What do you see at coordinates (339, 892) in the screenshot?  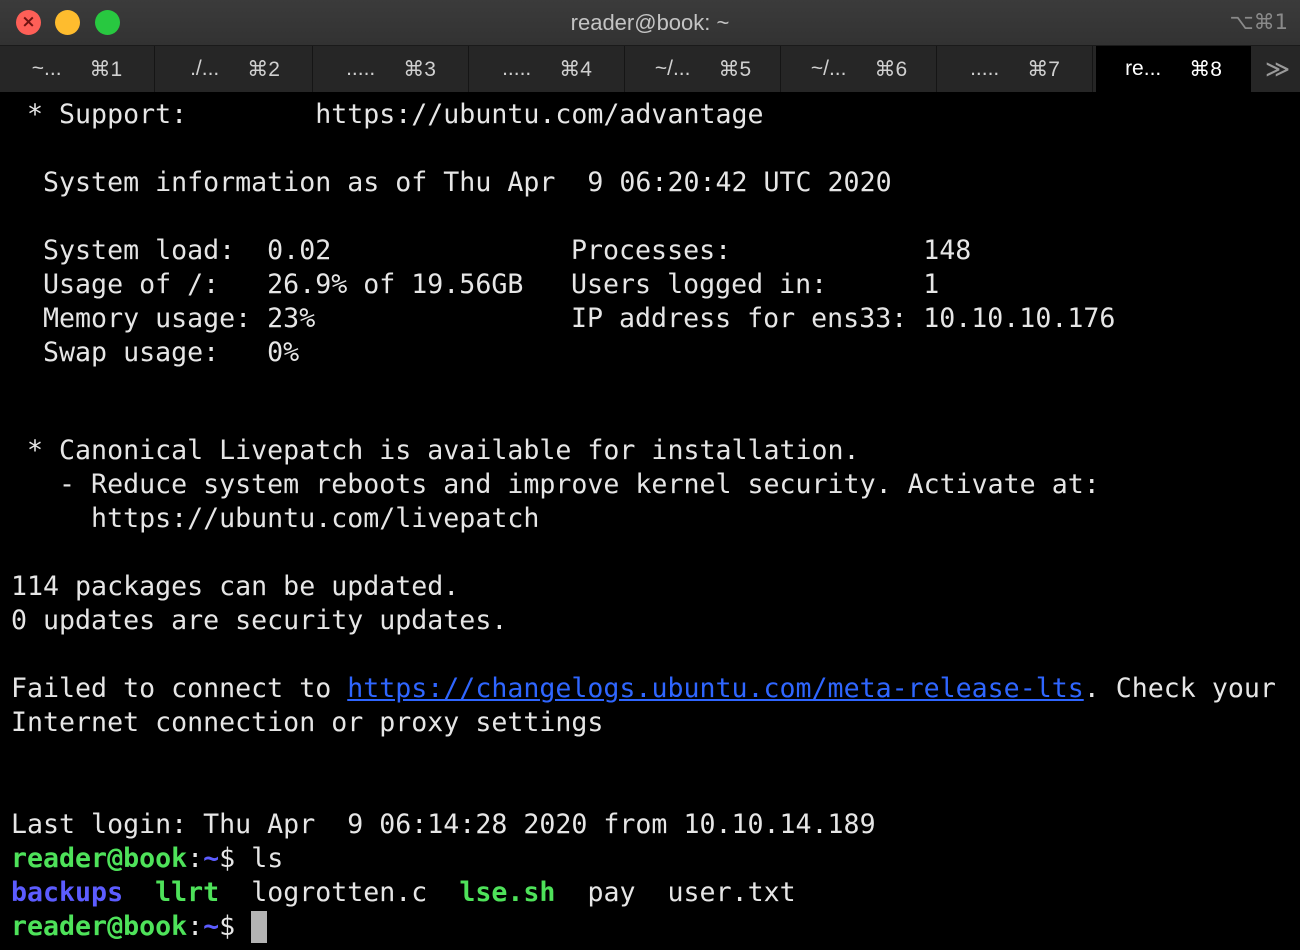 I see `ls-file: logrotten.c` at bounding box center [339, 892].